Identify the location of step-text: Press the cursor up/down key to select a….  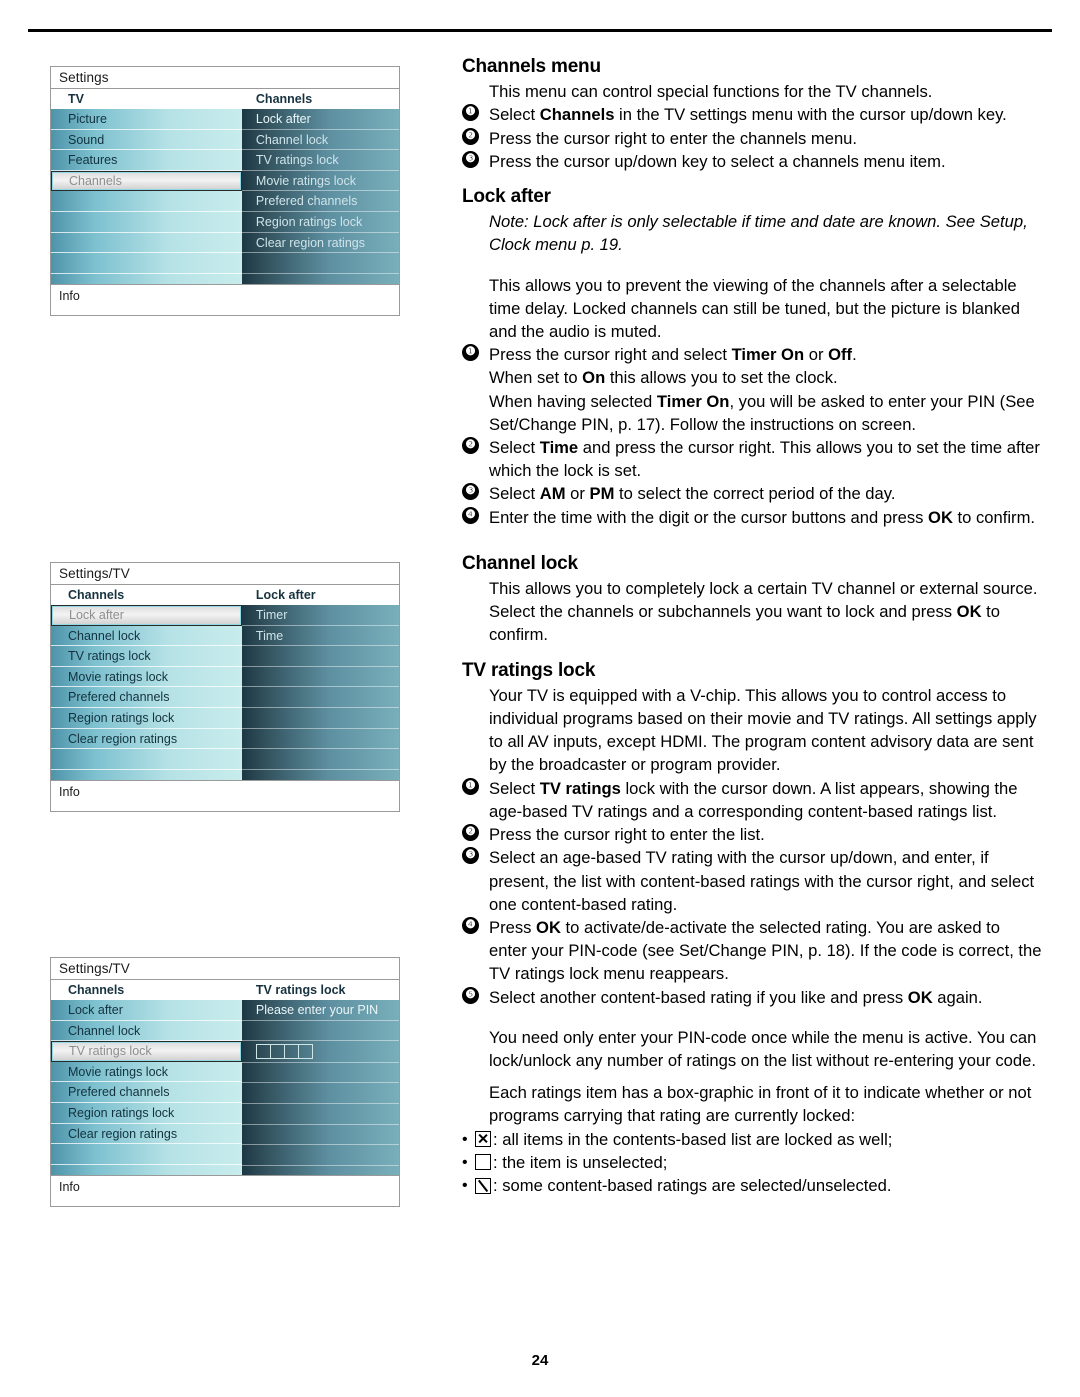
(717, 161).